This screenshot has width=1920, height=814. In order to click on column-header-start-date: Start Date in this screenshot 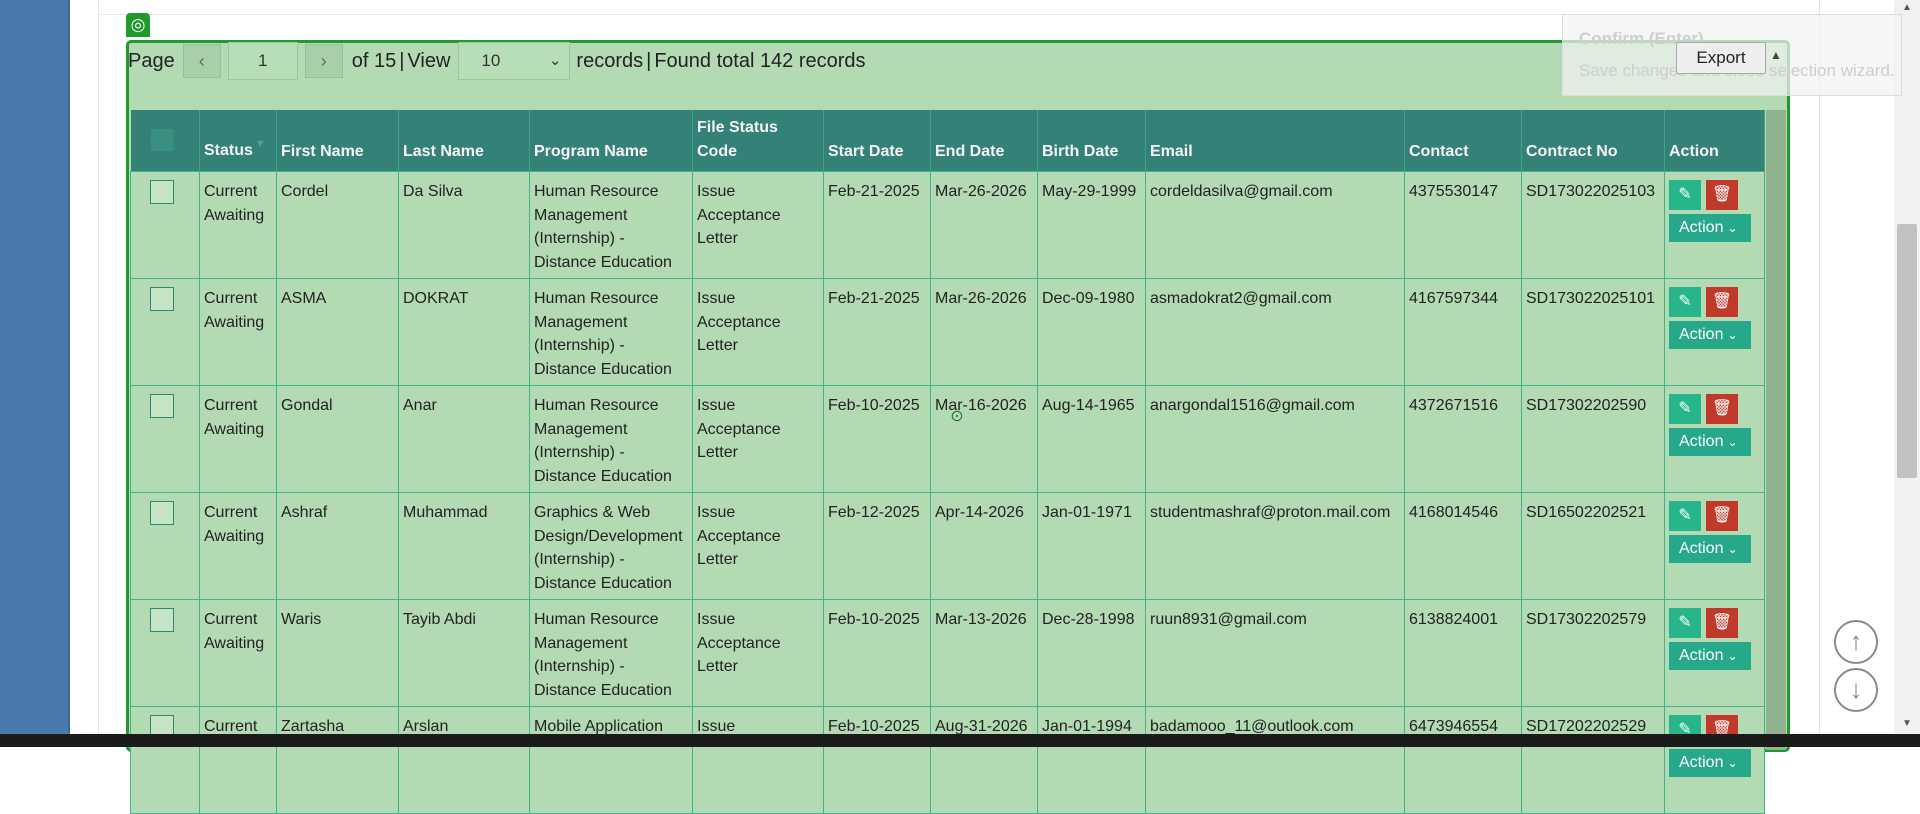, I will do `click(877, 141)`.